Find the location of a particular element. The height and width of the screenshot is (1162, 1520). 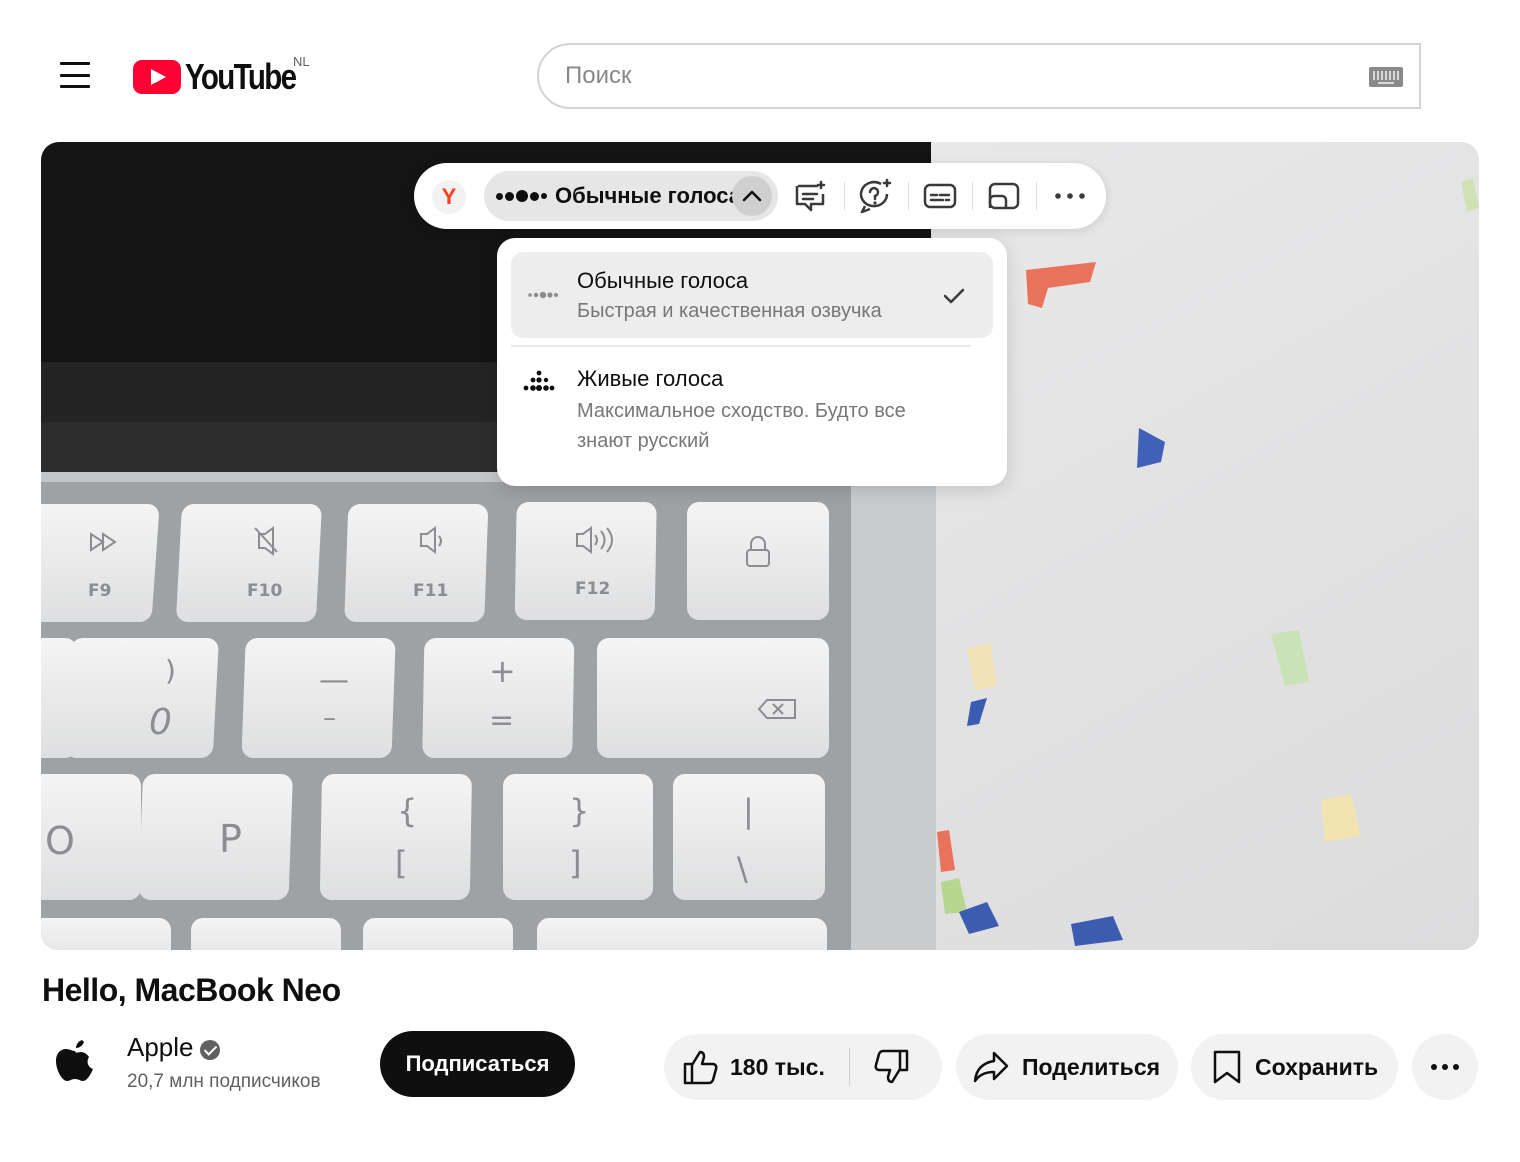

key-bracket-close: ] is located at coordinates (575, 863).